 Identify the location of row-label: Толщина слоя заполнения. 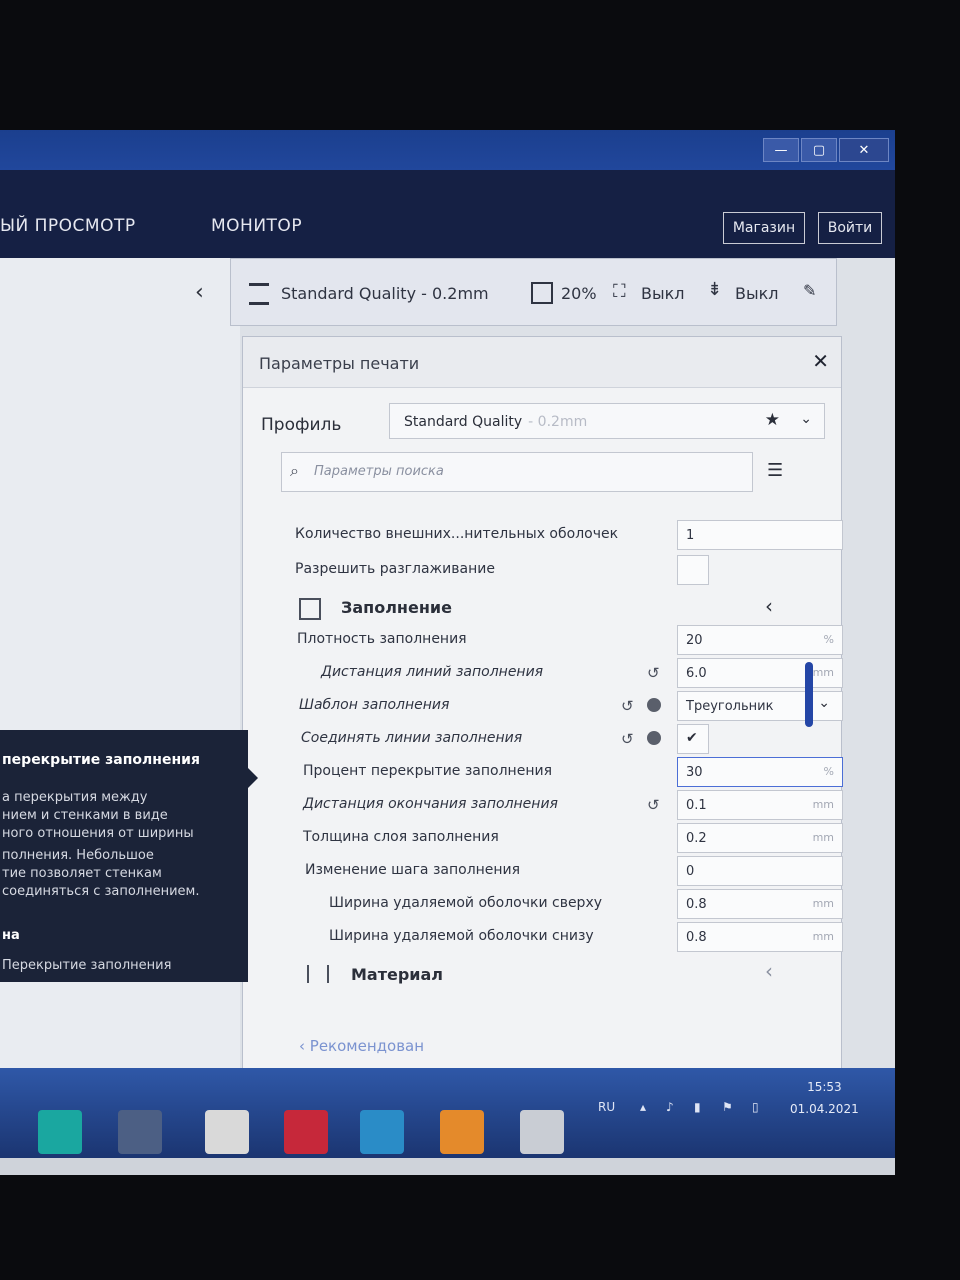
(401, 837).